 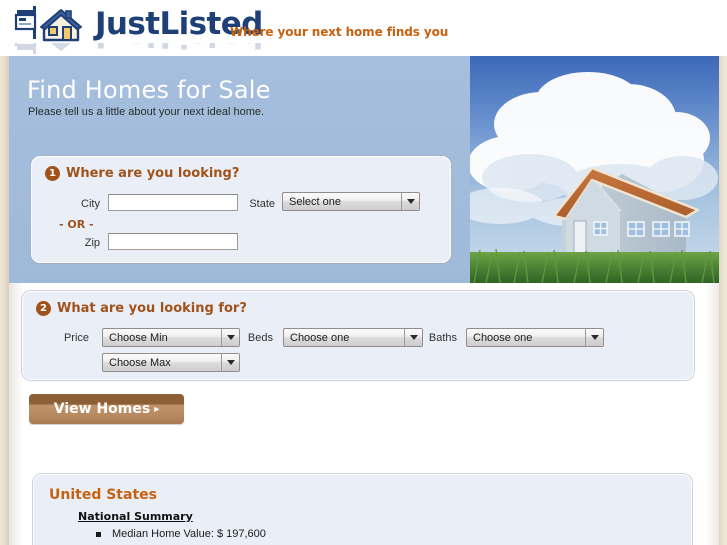 I want to click on list-item: Median Home Value: $ 197,600, so click(x=181, y=534).